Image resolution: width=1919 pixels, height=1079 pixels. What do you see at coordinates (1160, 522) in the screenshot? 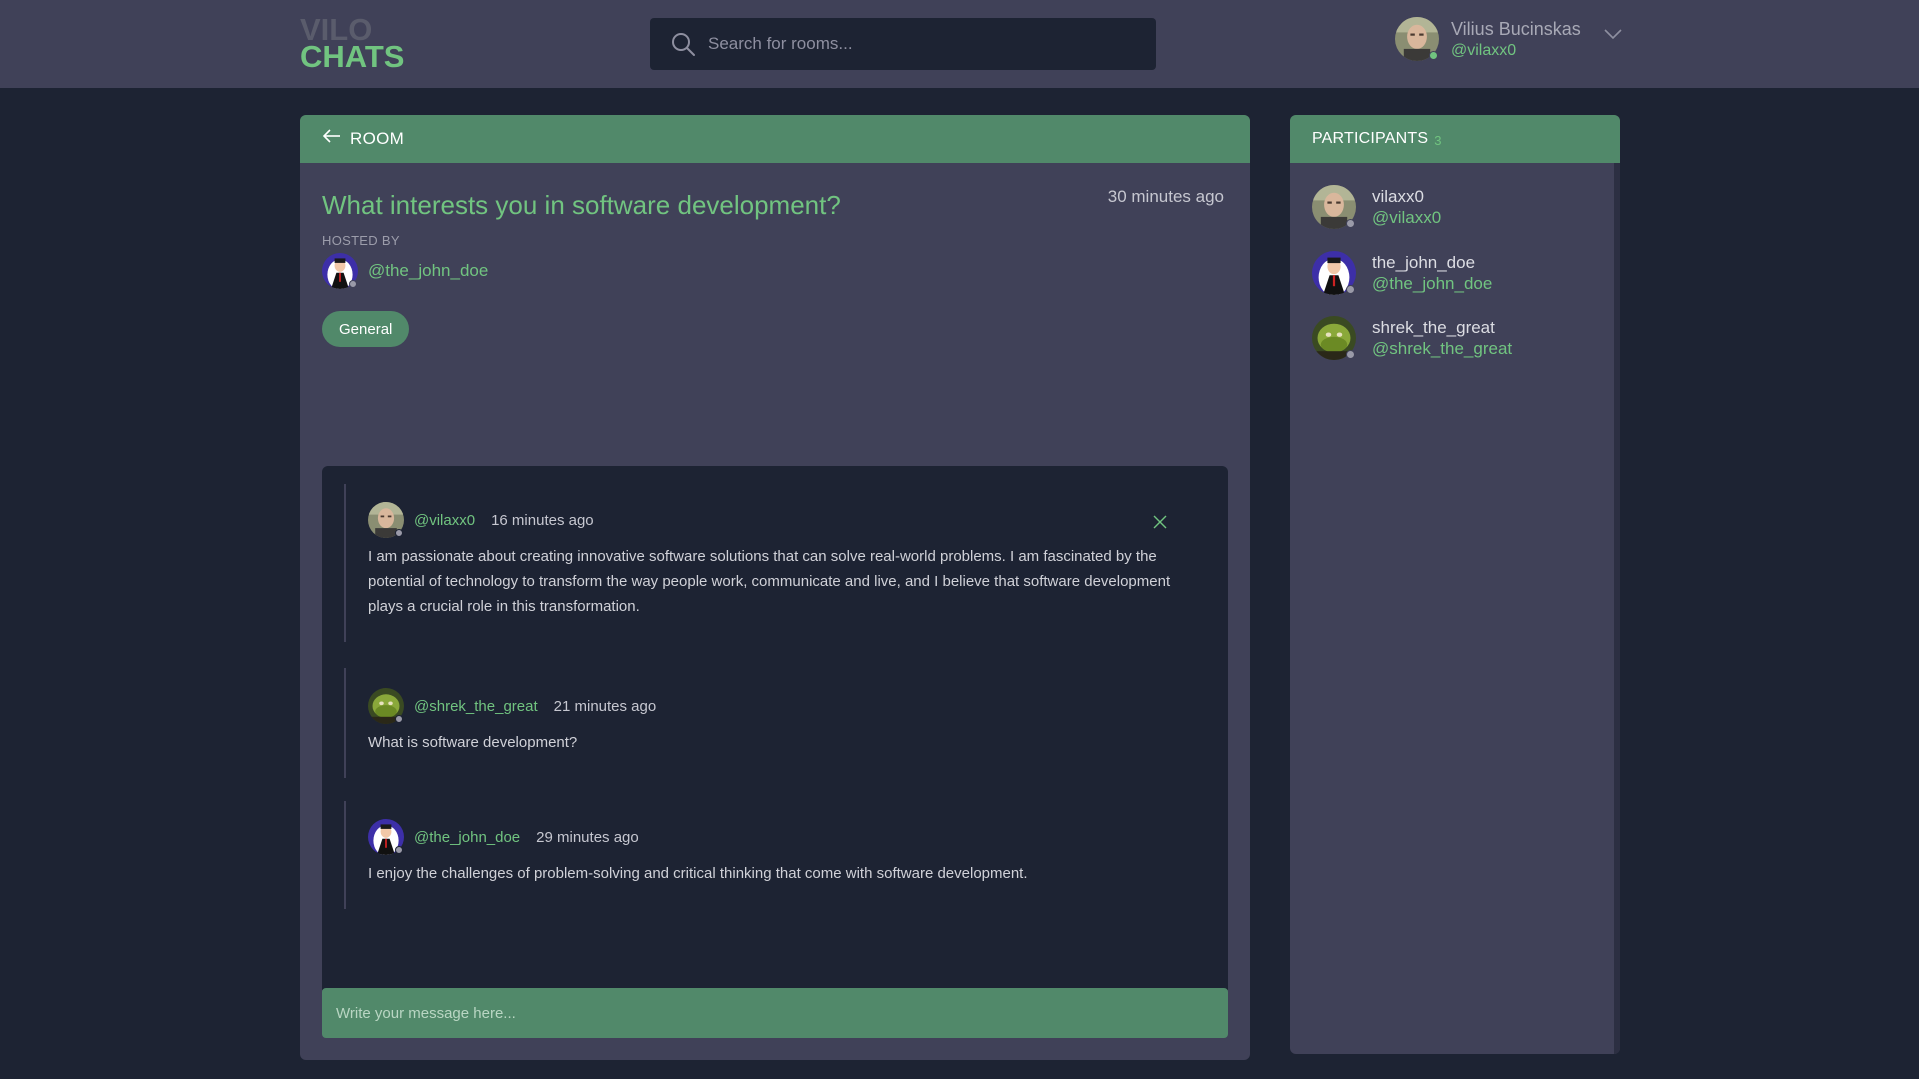
I see `close-icon` at bounding box center [1160, 522].